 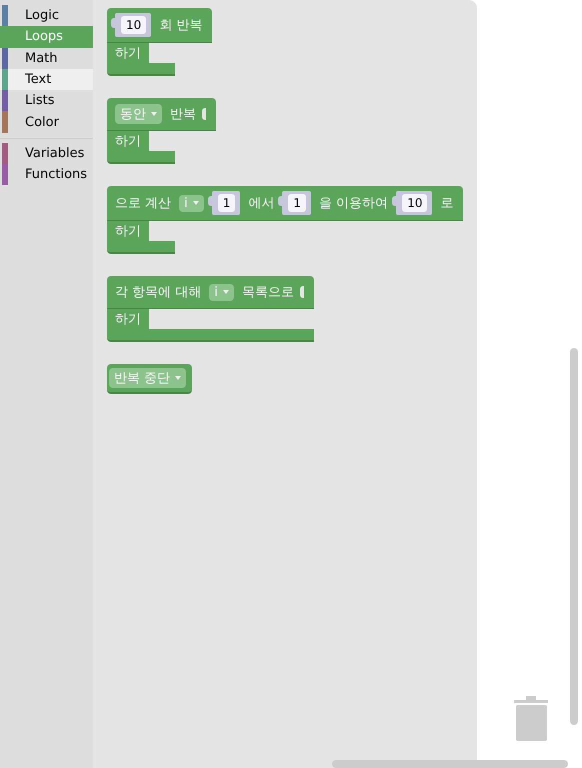 I want to click on block-top-bar: 10 회 반복, so click(x=159, y=25).